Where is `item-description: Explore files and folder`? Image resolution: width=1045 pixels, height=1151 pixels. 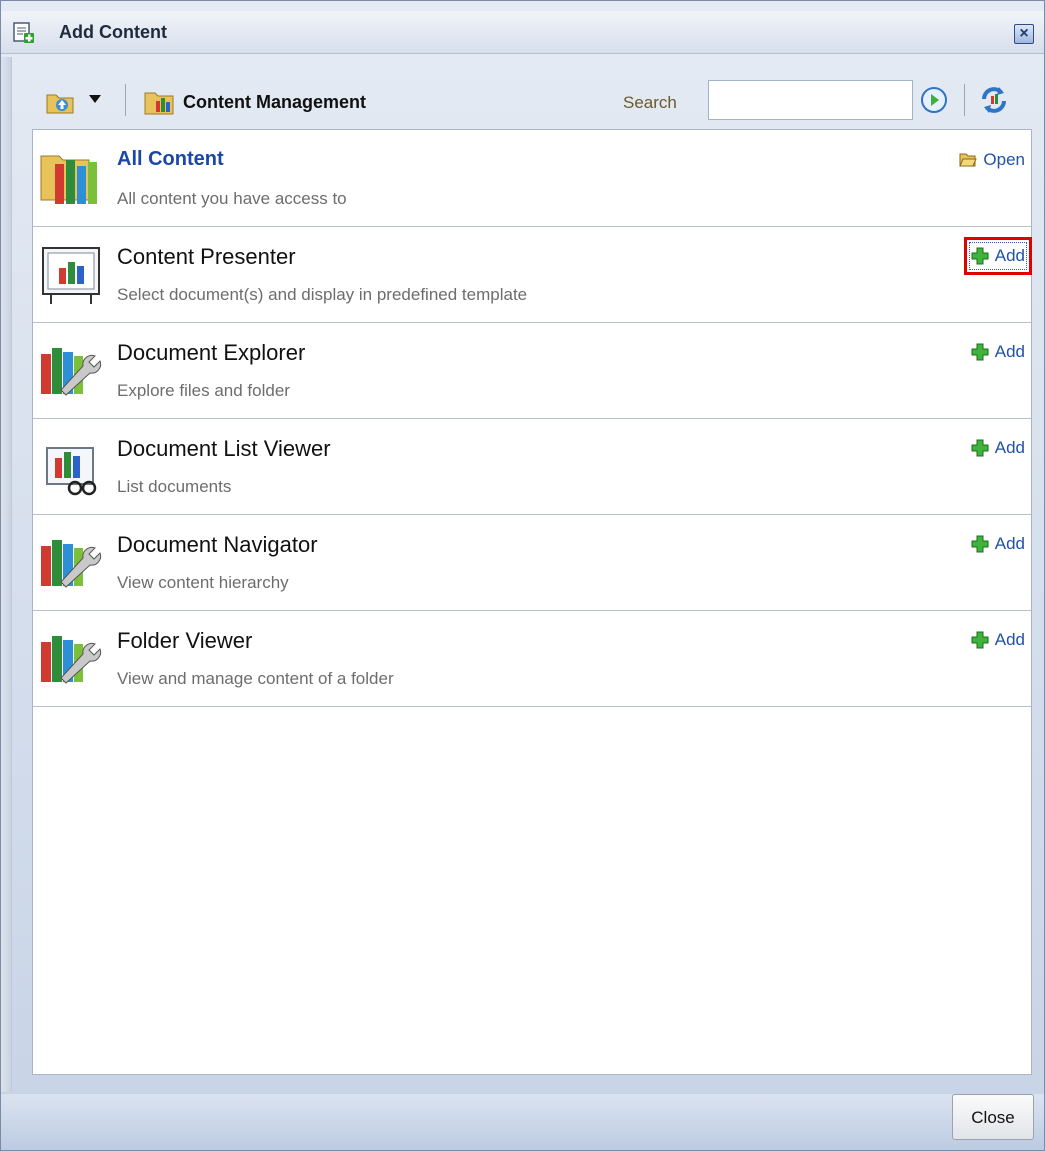 item-description: Explore files and folder is located at coordinates (203, 390).